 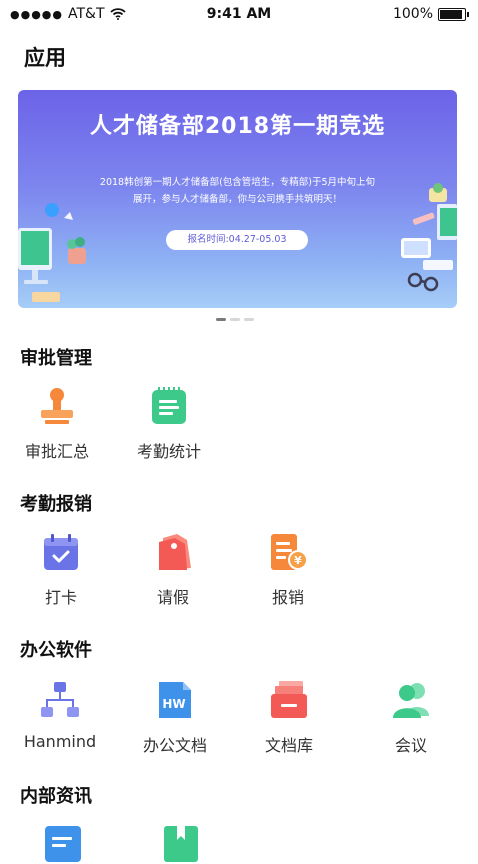 I want to click on section-title-office: 办公软件, so click(x=56, y=650).